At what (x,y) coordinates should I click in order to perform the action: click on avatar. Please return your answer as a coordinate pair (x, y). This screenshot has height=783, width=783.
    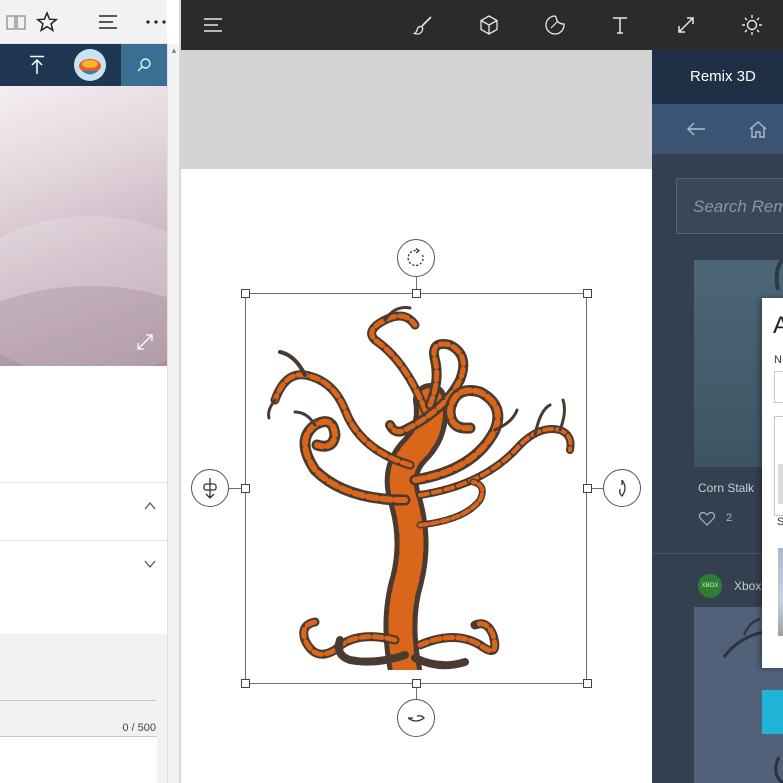
    Looking at the image, I should click on (90, 65).